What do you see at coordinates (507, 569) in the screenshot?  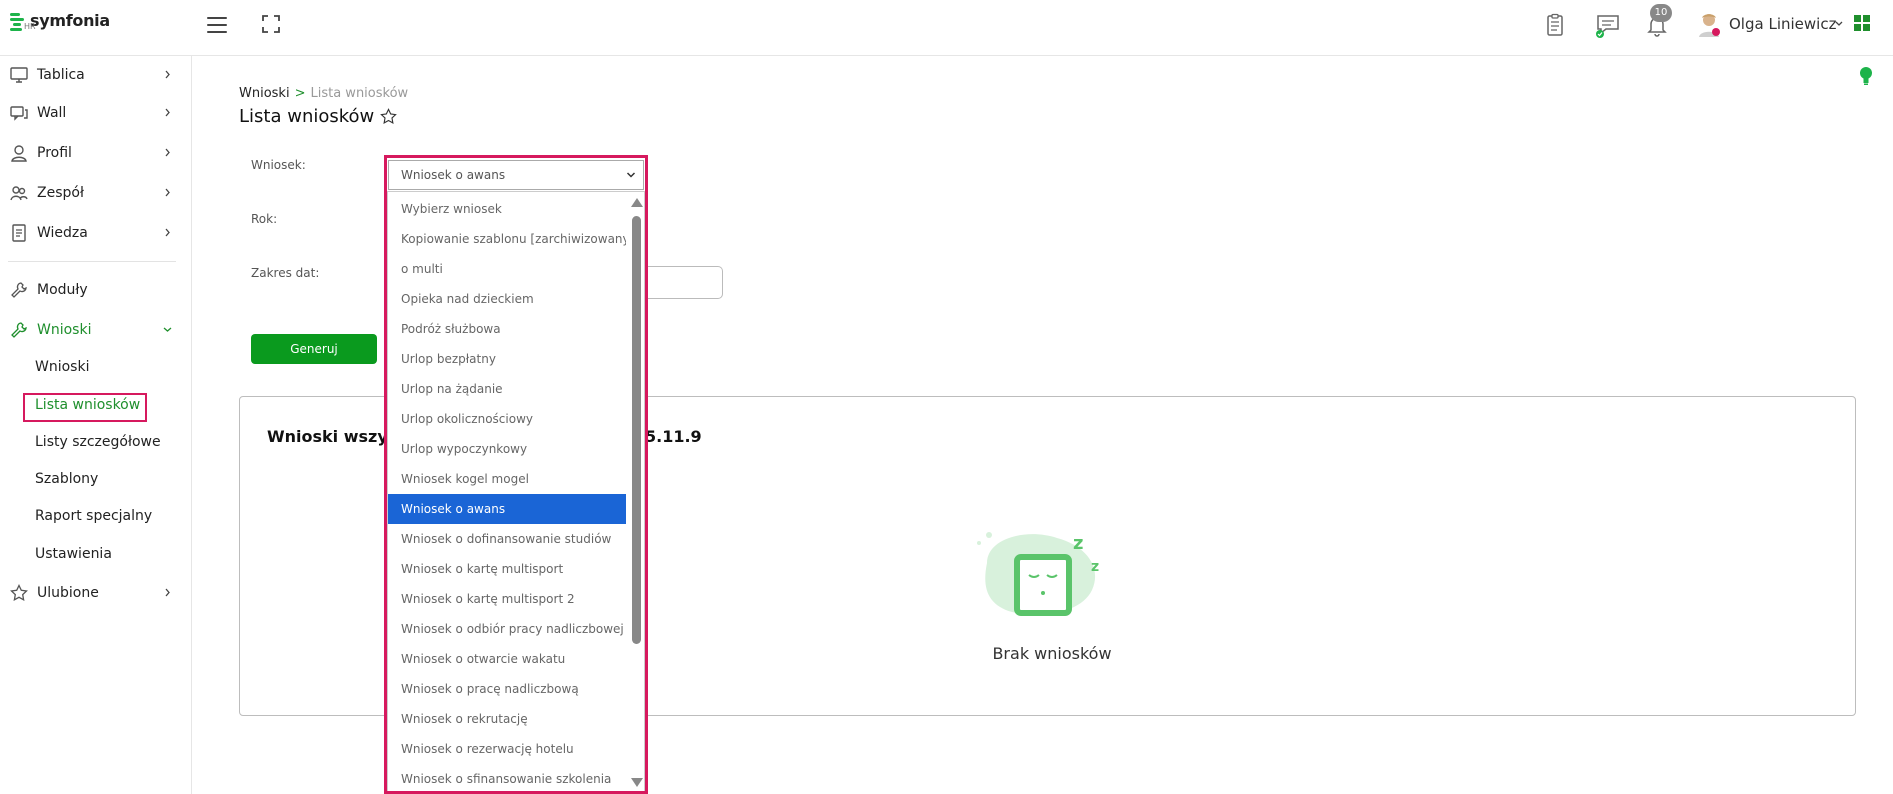 I see `dropdown-option: Wniosek o kartę multisport` at bounding box center [507, 569].